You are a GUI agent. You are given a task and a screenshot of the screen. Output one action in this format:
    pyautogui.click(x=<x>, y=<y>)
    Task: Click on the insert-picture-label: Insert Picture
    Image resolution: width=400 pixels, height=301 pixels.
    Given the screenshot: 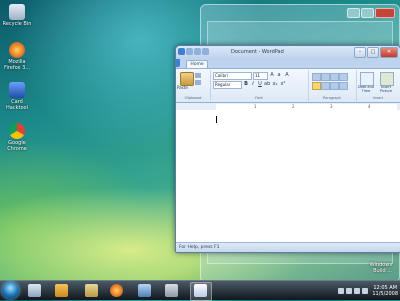 What is the action you would take?
    pyautogui.click(x=386, y=89)
    